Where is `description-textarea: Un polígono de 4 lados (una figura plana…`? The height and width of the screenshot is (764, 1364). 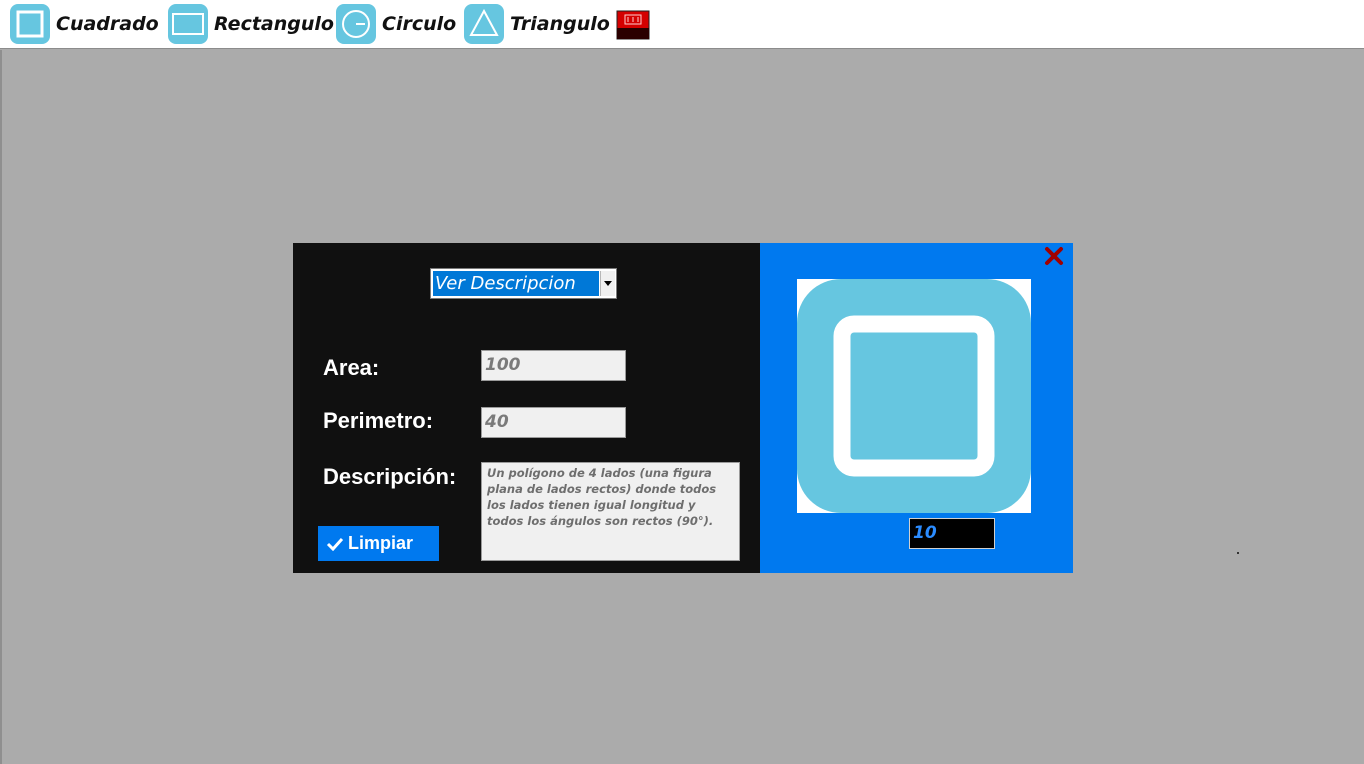 description-textarea: Un polígono de 4 lados (una figura plana… is located at coordinates (610, 511).